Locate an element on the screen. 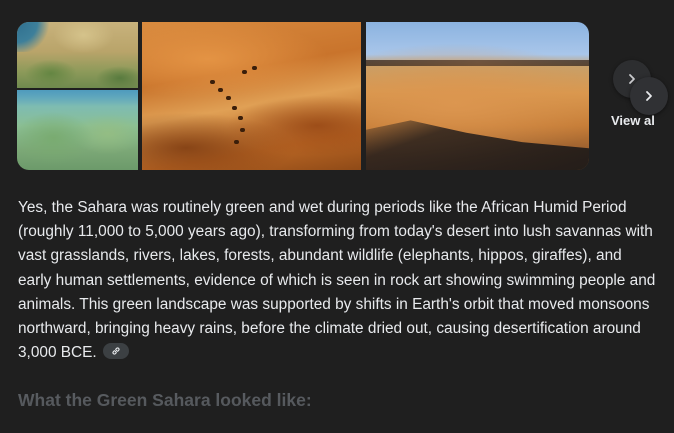 This screenshot has height=433, width=674. section-heading: What the Green Sahara looked like: is located at coordinates (165, 400).